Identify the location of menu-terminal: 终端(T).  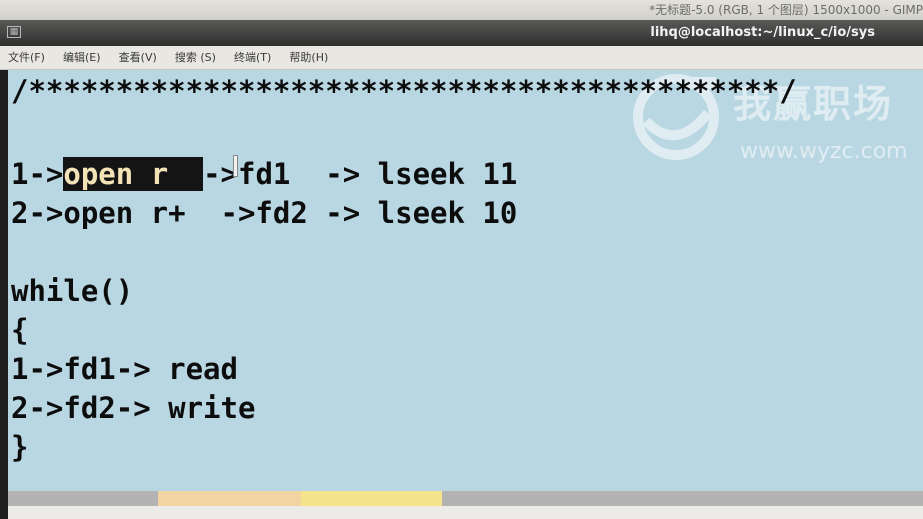
(252, 58).